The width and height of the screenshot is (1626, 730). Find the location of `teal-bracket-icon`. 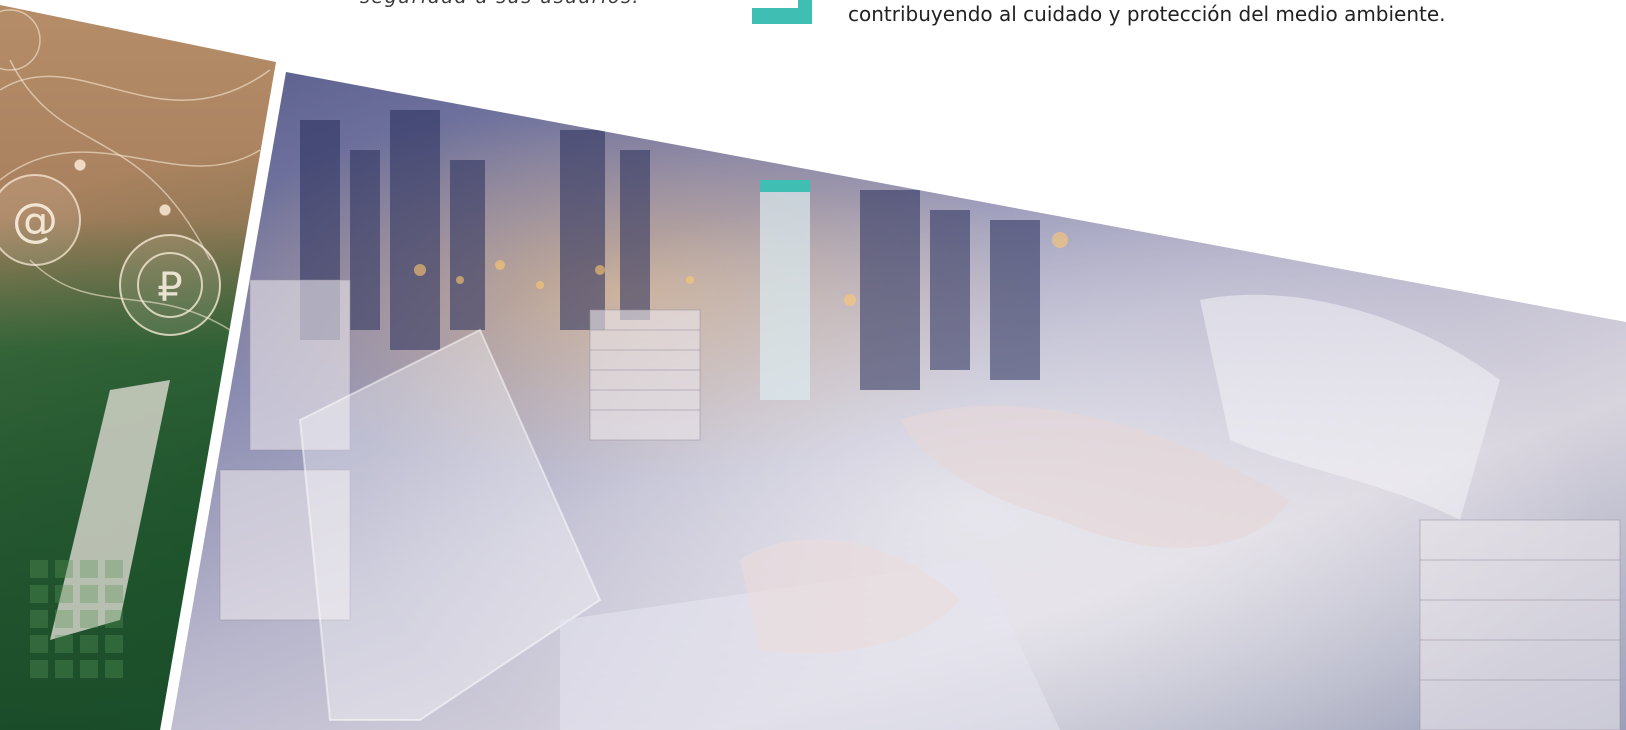

teal-bracket-icon is located at coordinates (782, 12).